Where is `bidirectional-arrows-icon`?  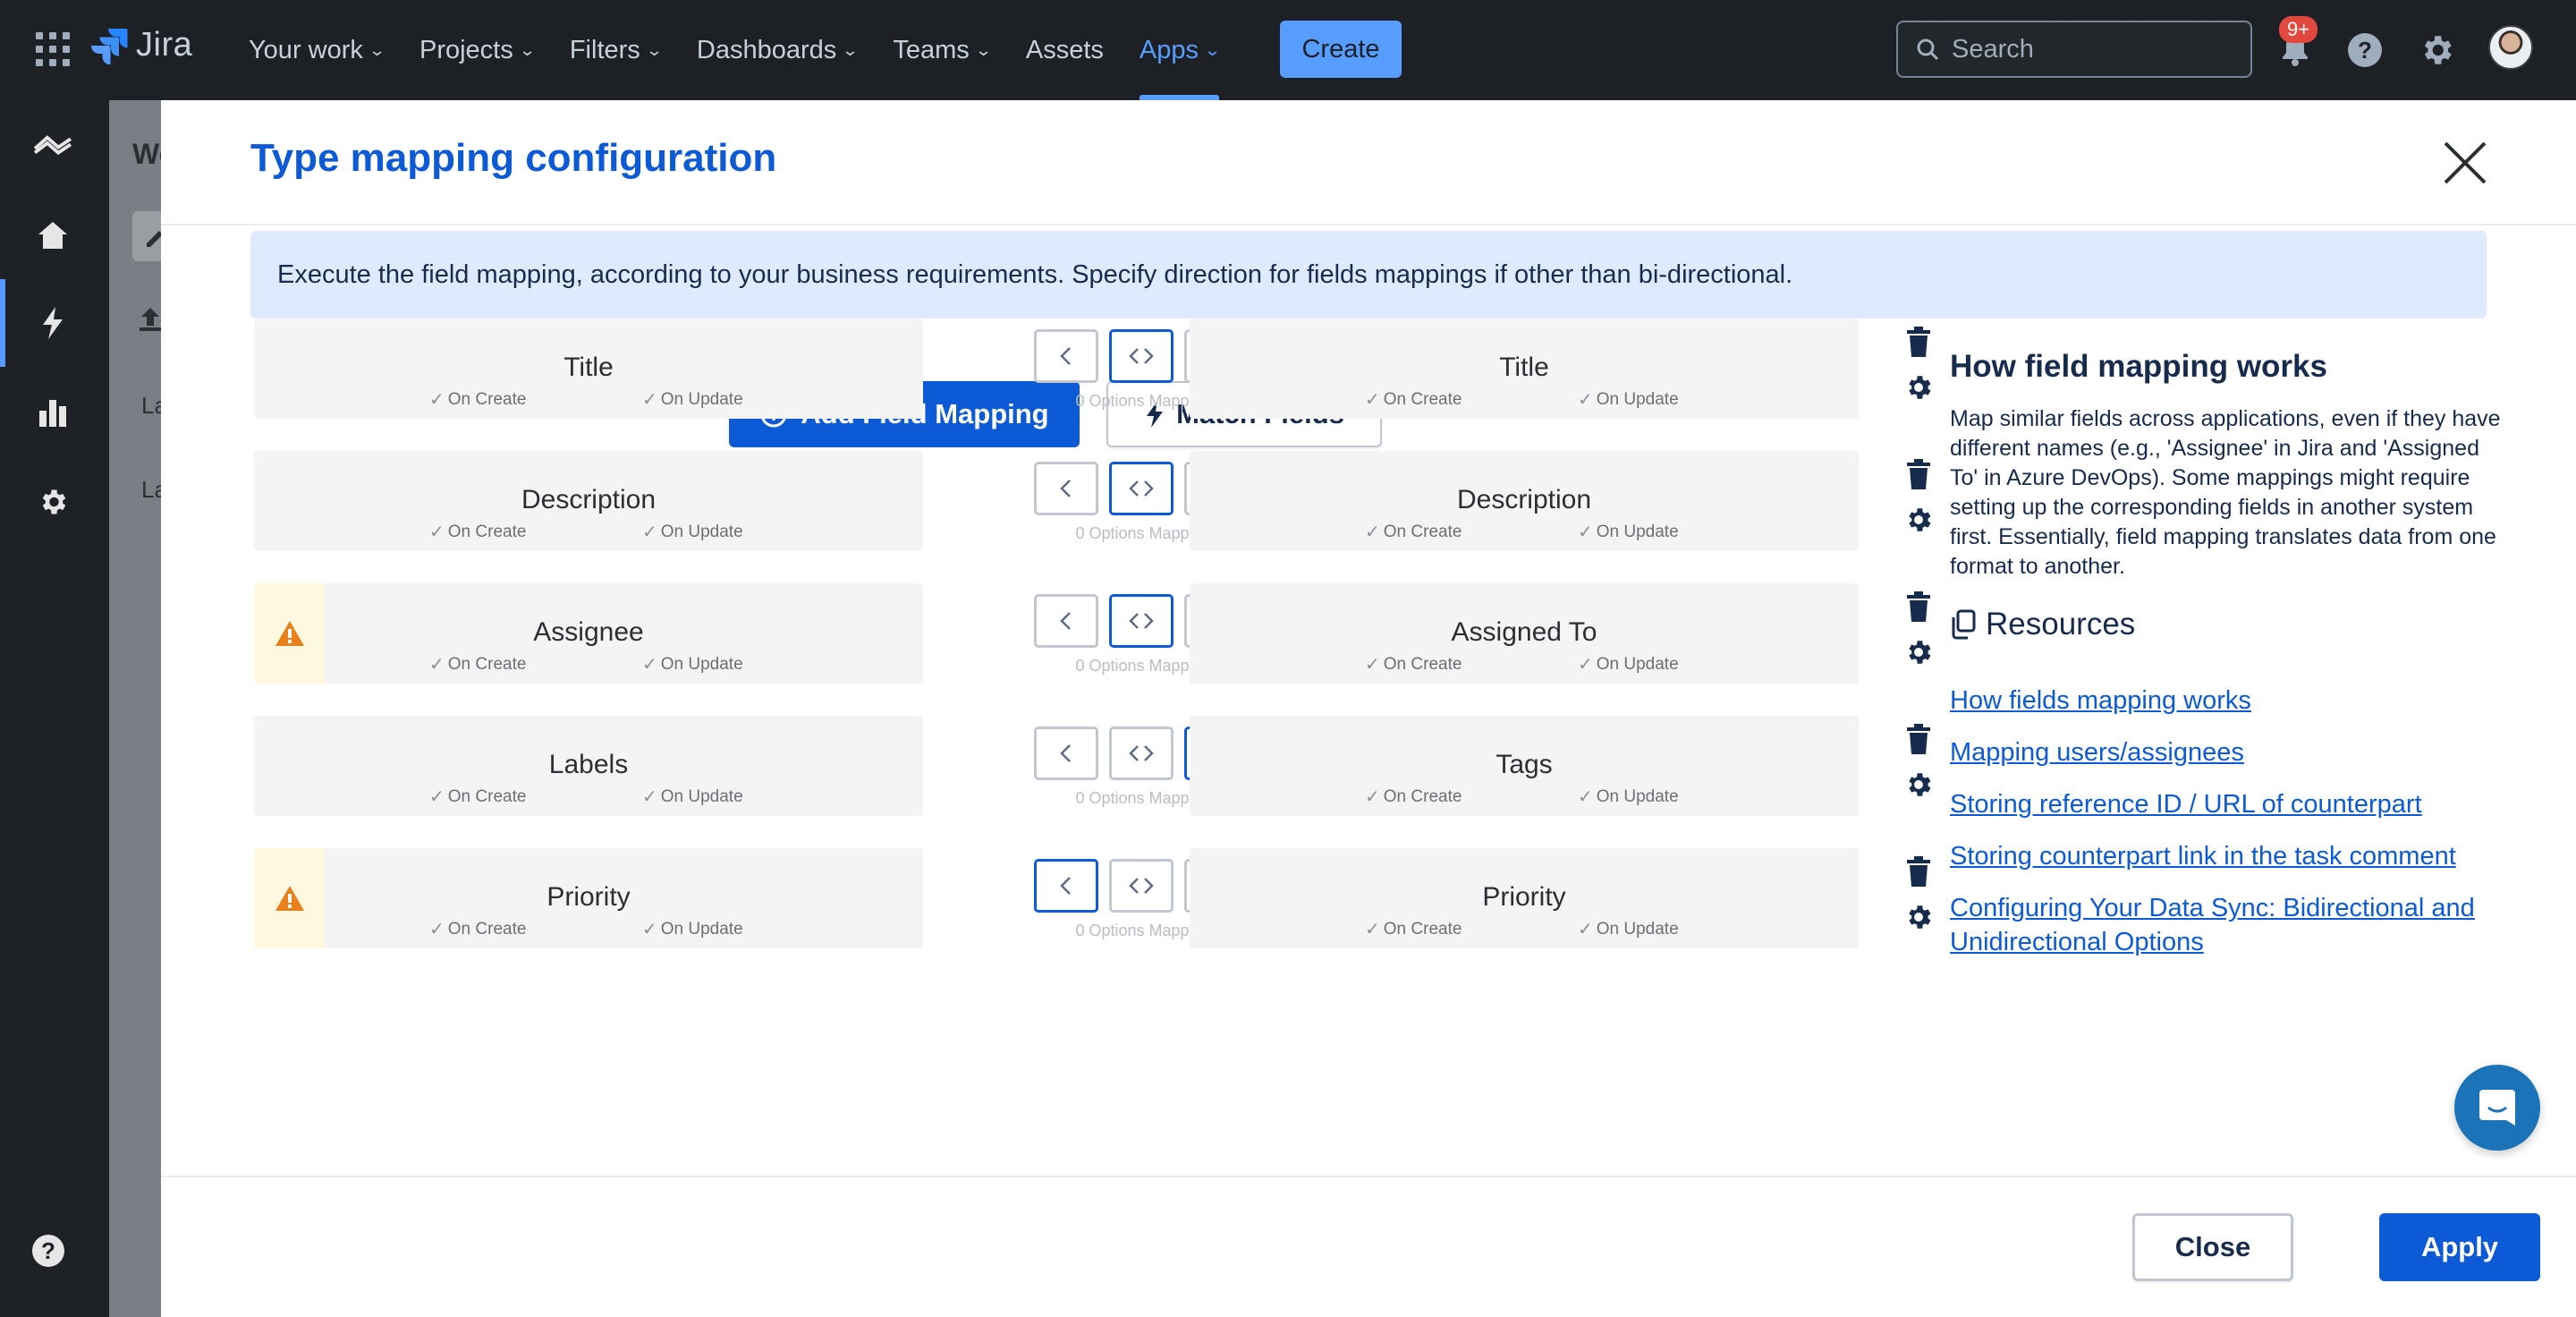
bidirectional-arrows-icon is located at coordinates (1141, 356).